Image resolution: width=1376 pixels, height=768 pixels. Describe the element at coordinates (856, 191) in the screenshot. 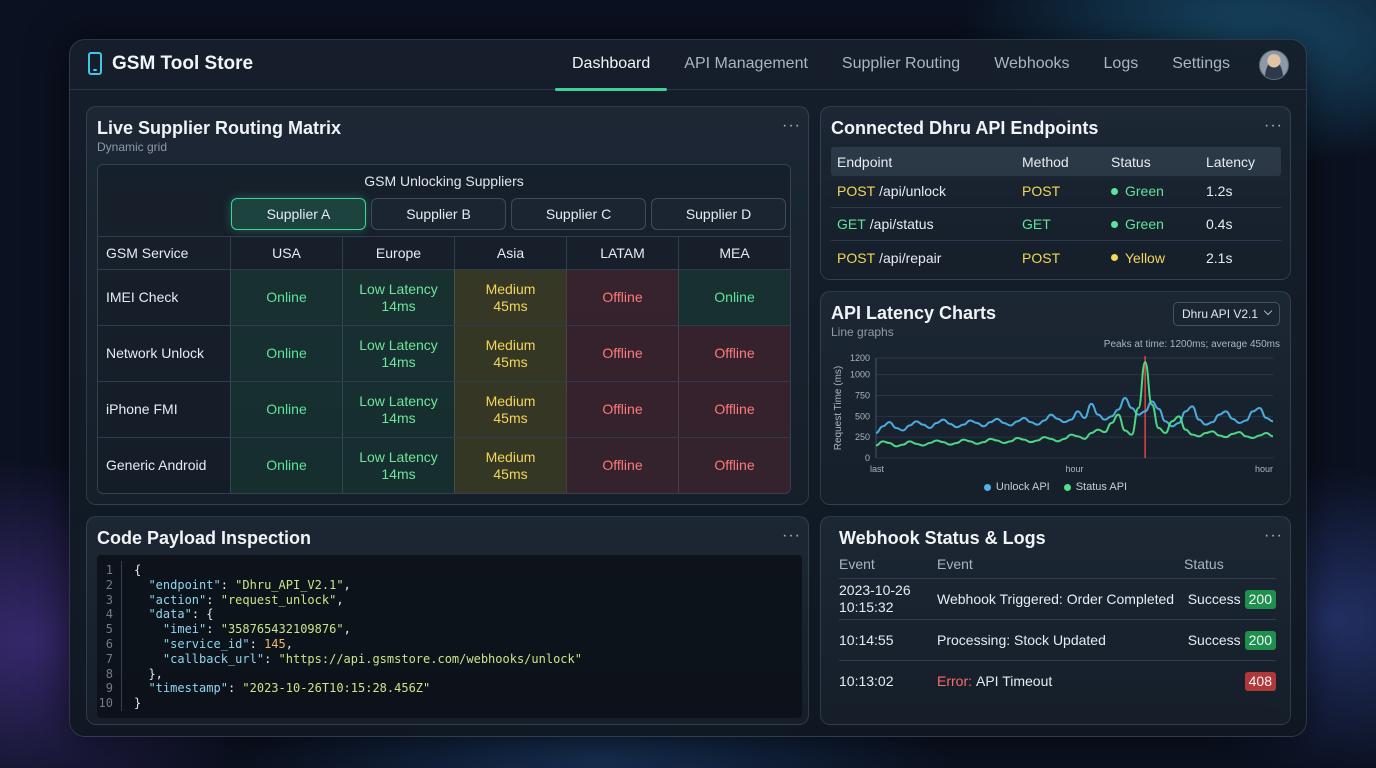

I see `endpoint-method-prefix: POST` at that location.